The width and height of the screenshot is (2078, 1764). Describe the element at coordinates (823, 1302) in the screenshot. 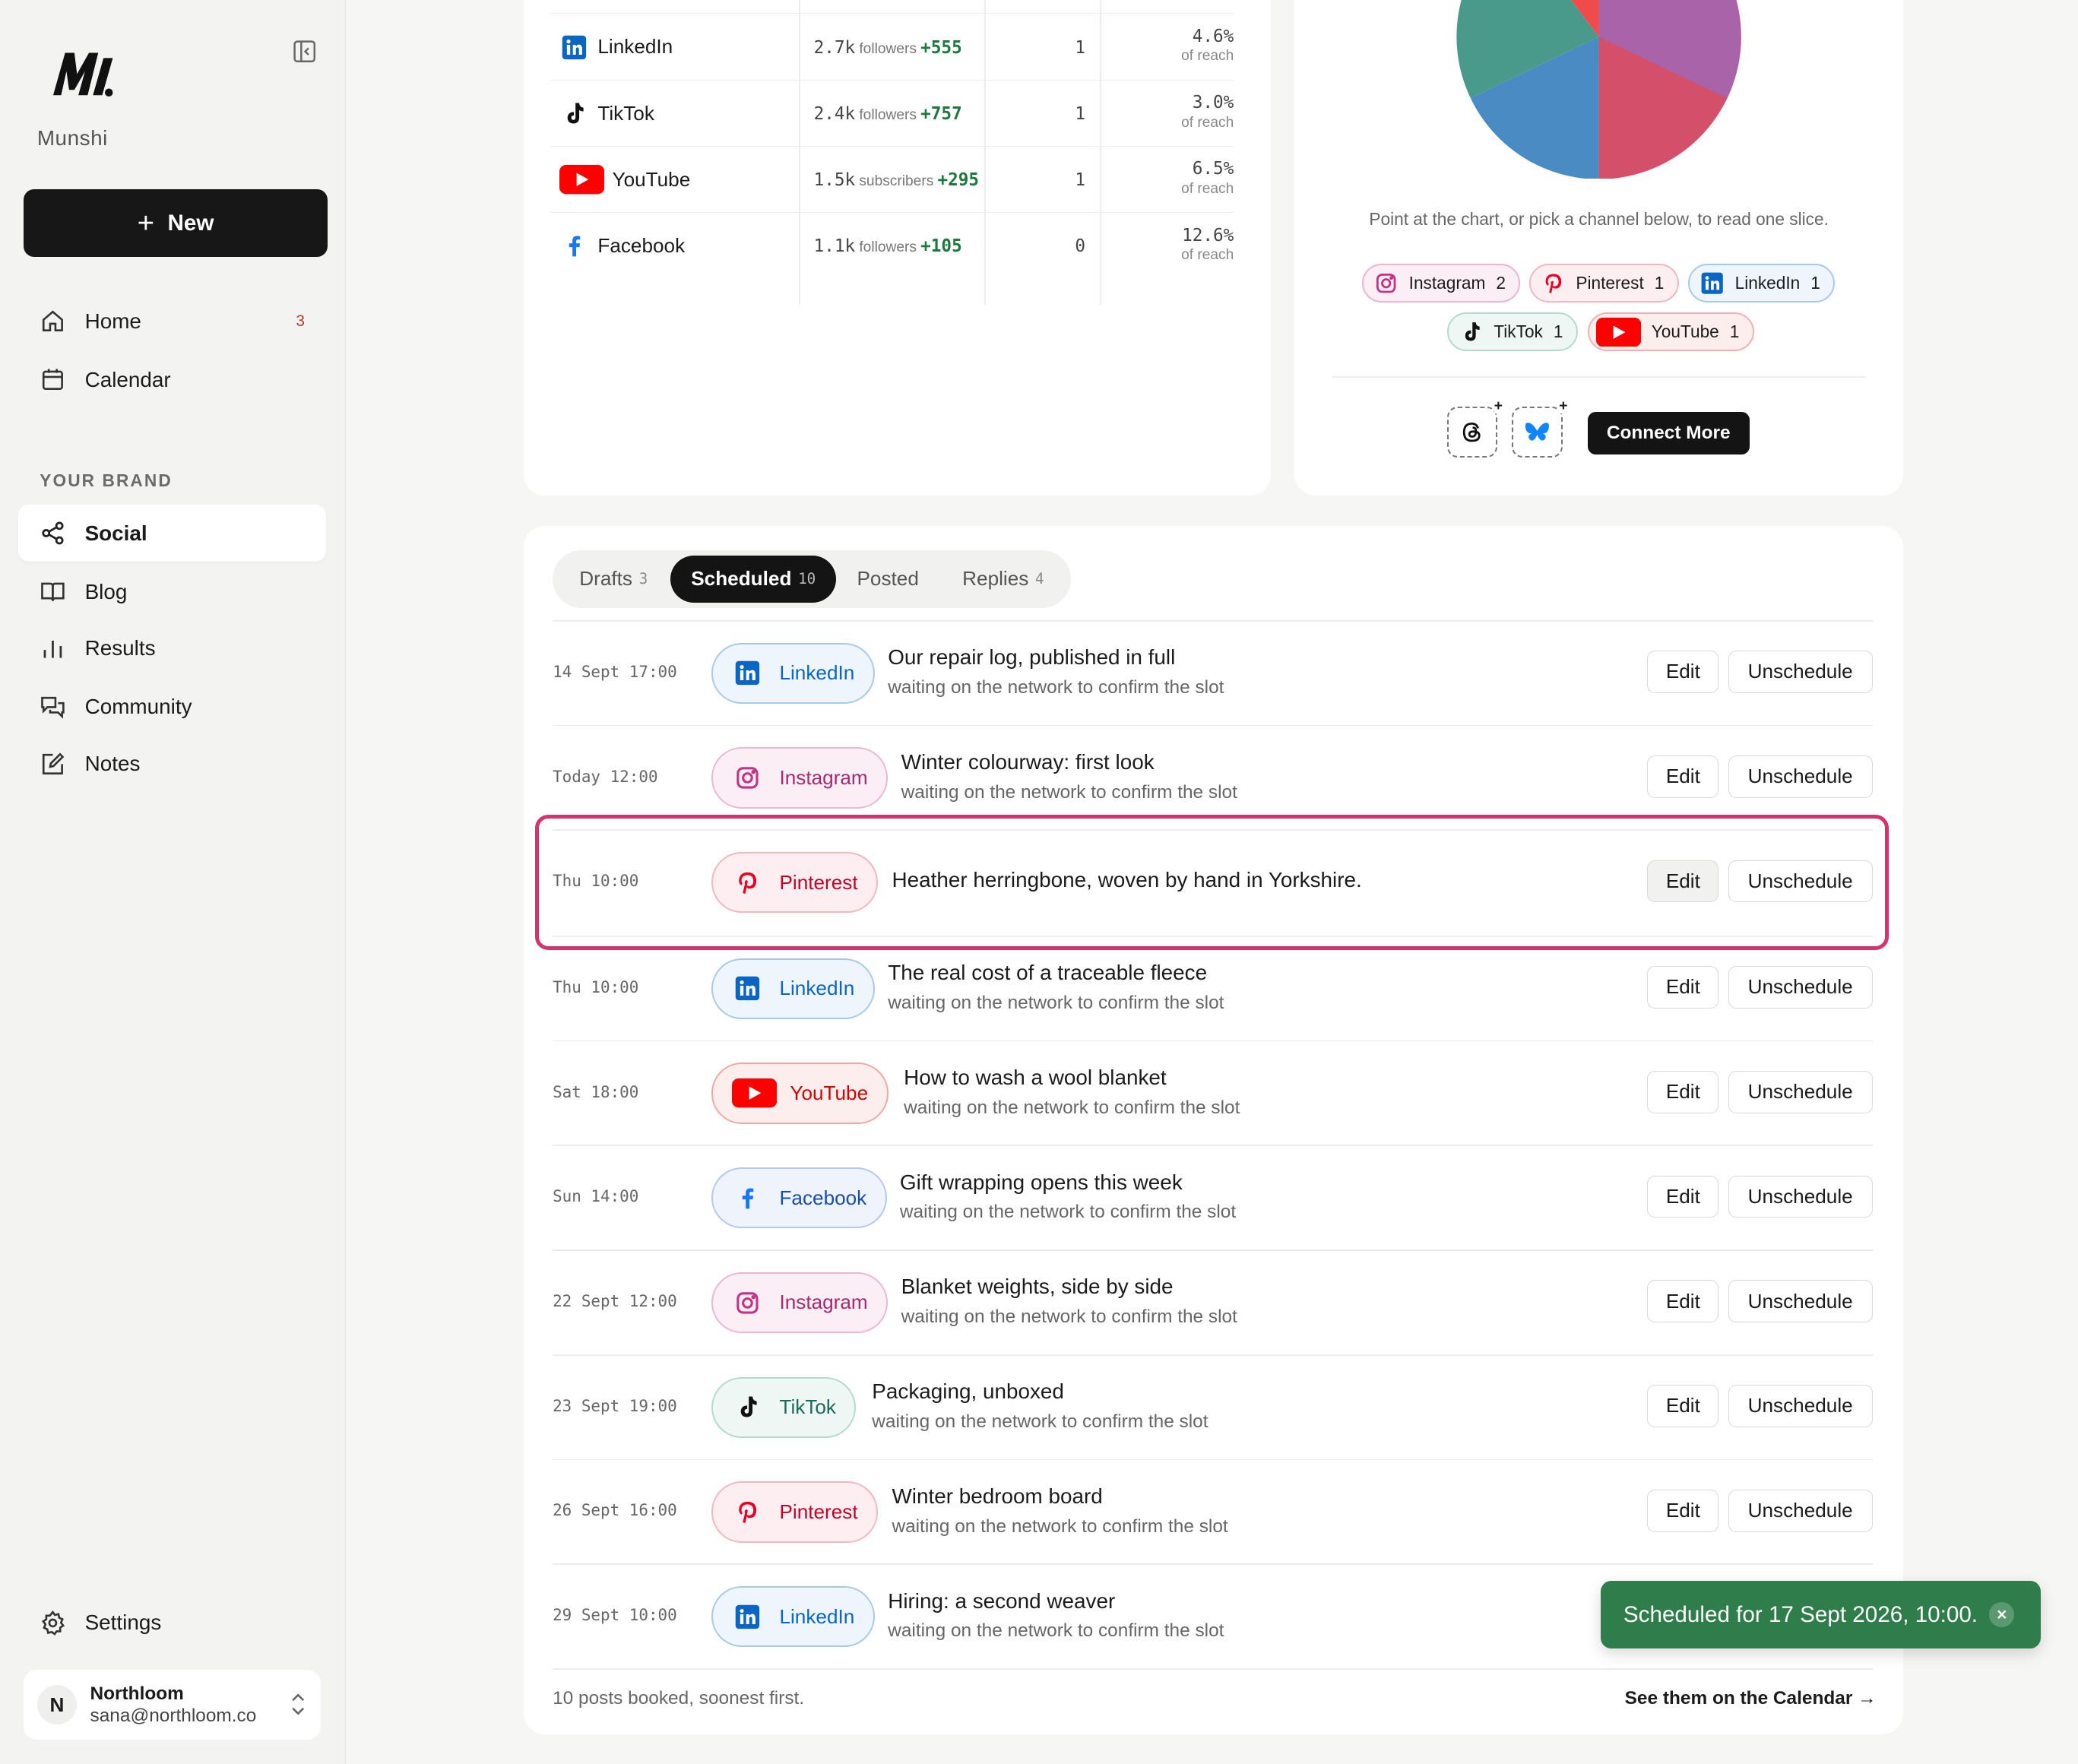

I see `network-label: Instagram` at that location.